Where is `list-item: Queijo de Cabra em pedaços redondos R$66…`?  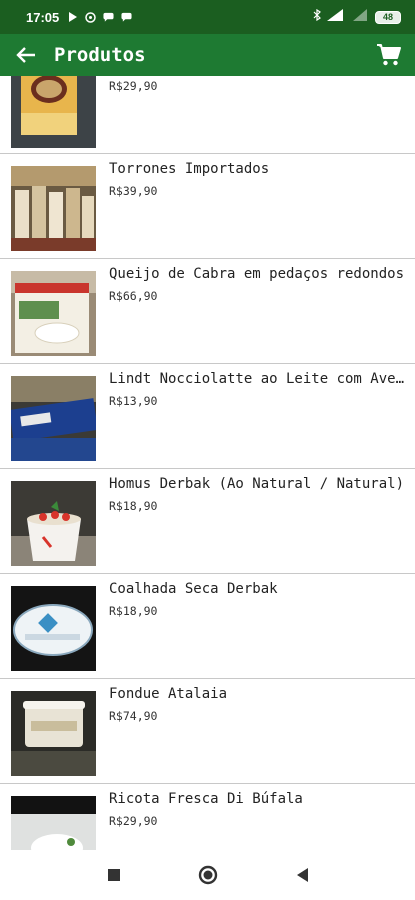 list-item: Queijo de Cabra em pedaços redondos R$66… is located at coordinates (207, 311).